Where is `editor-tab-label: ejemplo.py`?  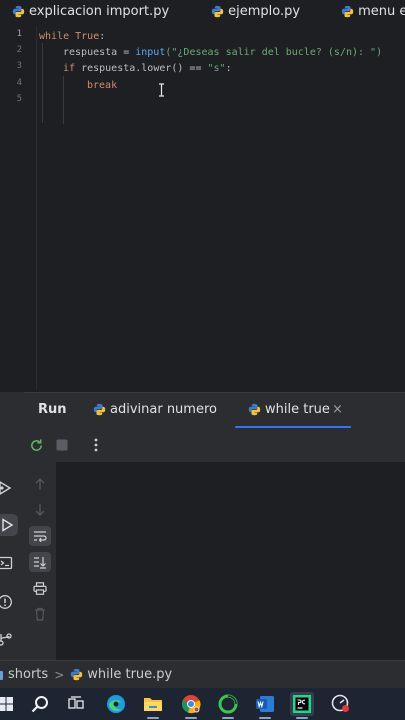 editor-tab-label: ejemplo.py is located at coordinates (264, 11).